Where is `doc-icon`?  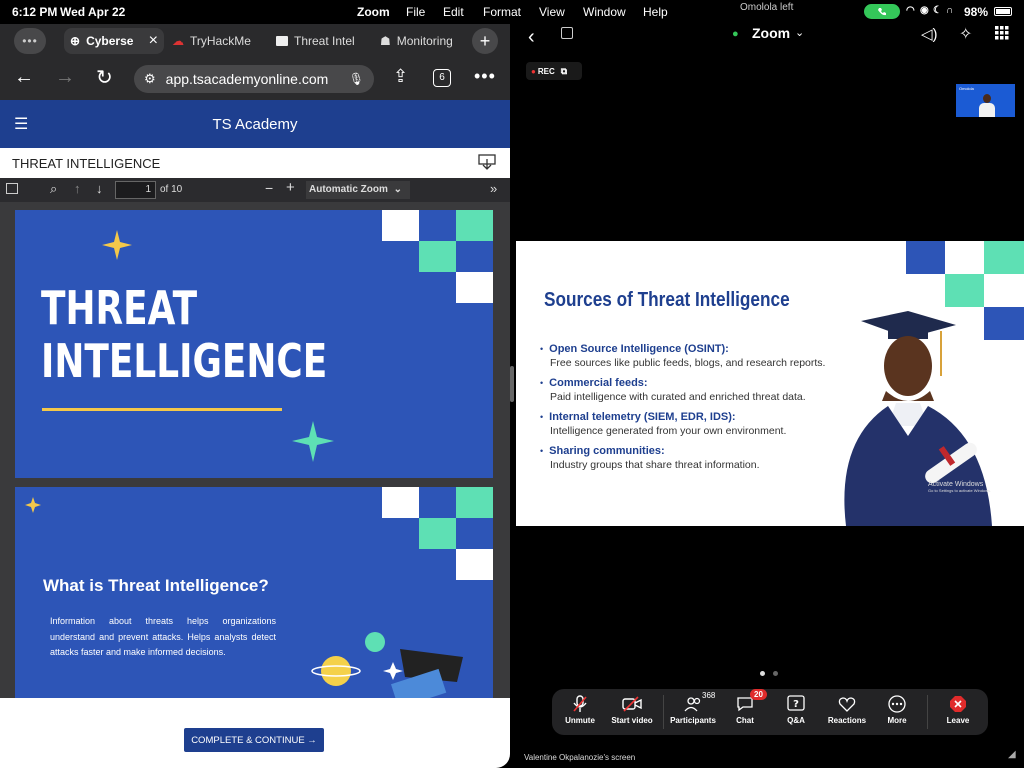
doc-icon is located at coordinates (282, 41).